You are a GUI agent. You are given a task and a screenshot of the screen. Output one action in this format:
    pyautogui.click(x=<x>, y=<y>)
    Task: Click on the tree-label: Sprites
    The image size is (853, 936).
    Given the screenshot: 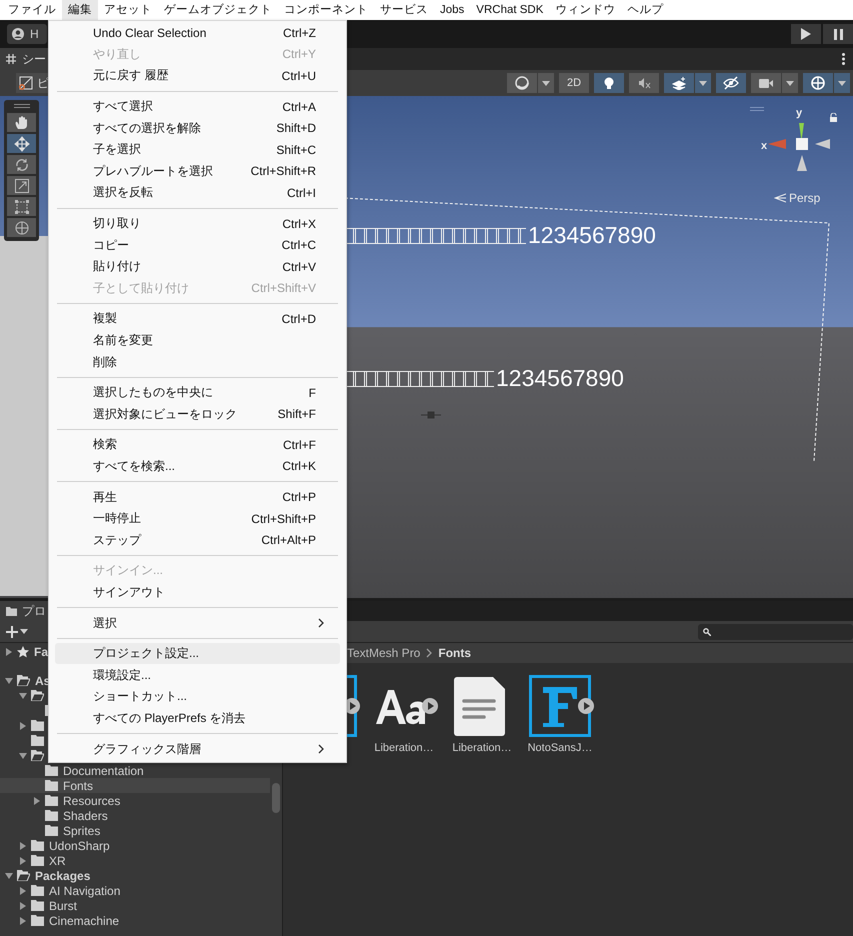 What is the action you would take?
    pyautogui.click(x=81, y=831)
    